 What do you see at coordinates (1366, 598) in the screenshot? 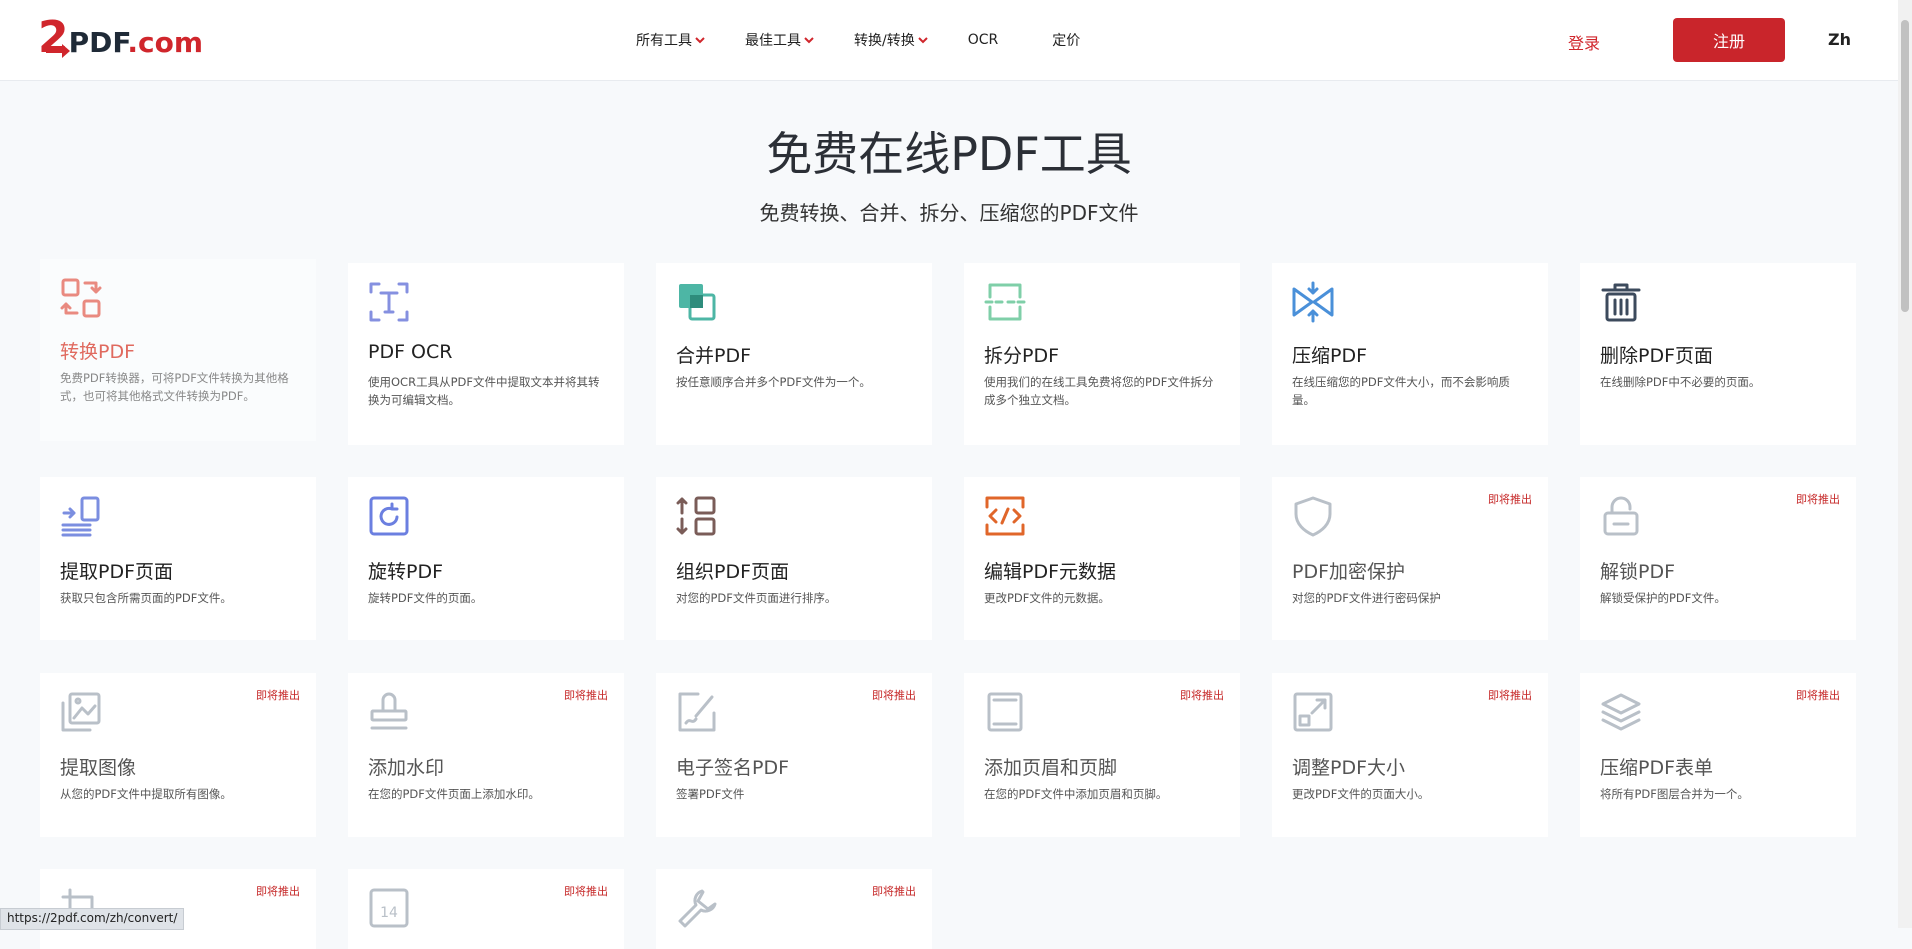
I see `tool-card-description: 对您的PDF文件进行密码保护` at bounding box center [1366, 598].